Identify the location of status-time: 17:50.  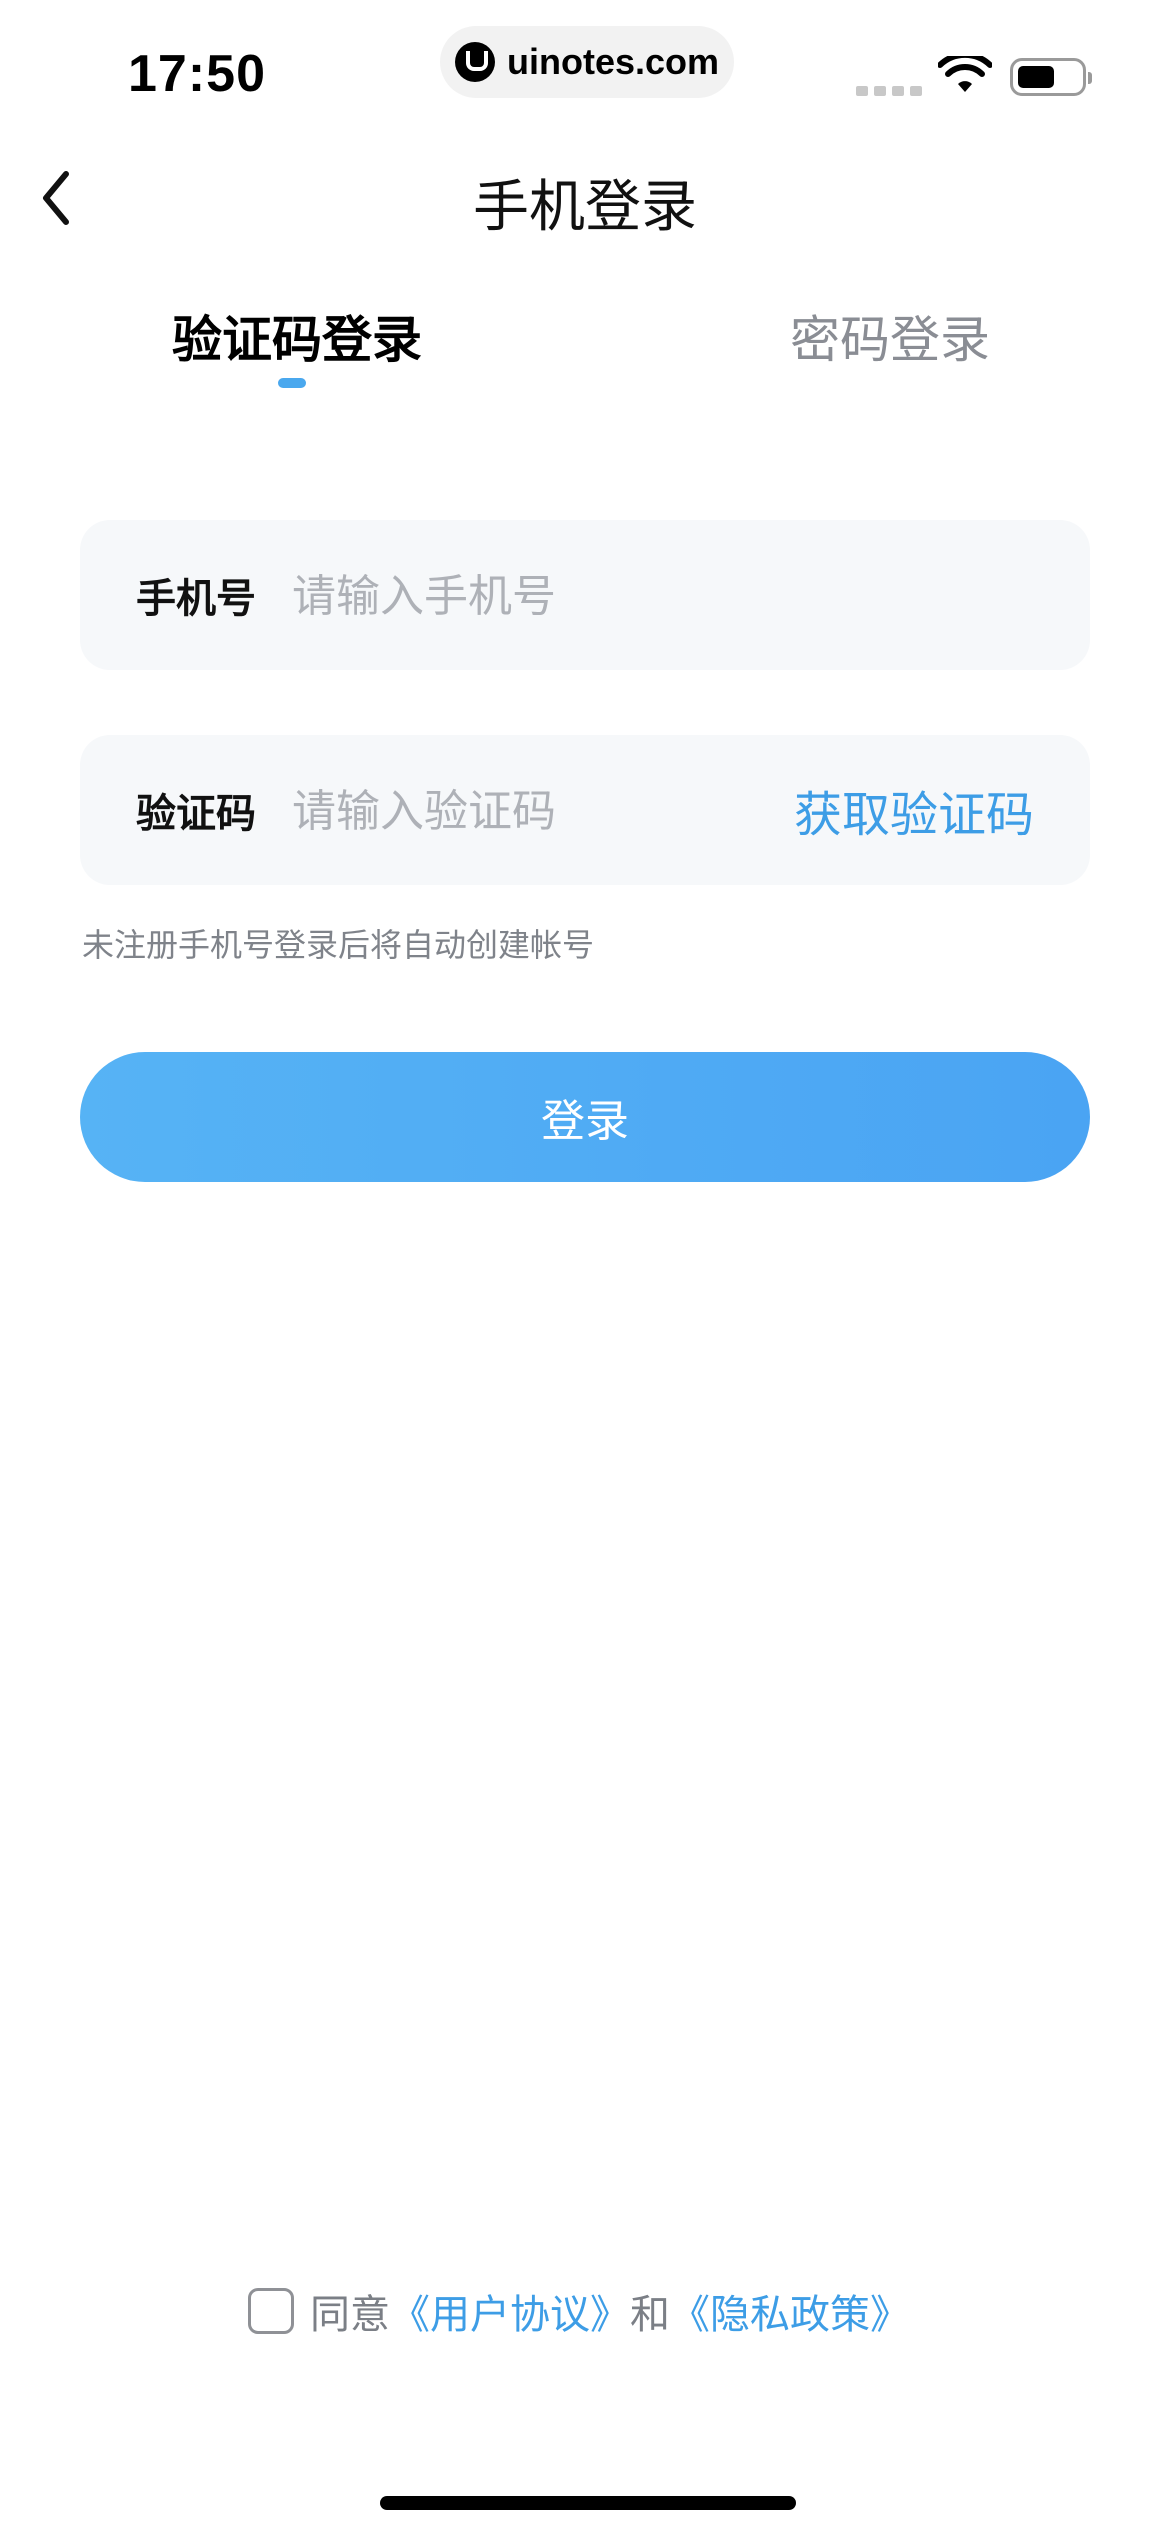
(197, 74).